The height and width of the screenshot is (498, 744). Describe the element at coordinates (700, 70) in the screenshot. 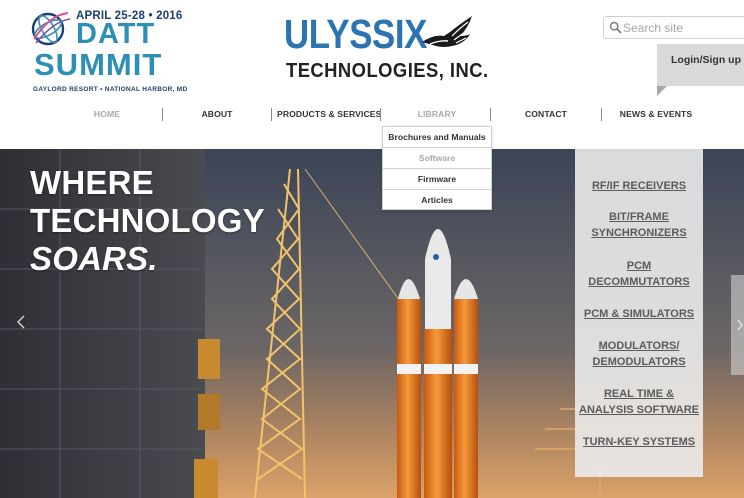

I see `login-signup-button: Login/Sign up` at that location.